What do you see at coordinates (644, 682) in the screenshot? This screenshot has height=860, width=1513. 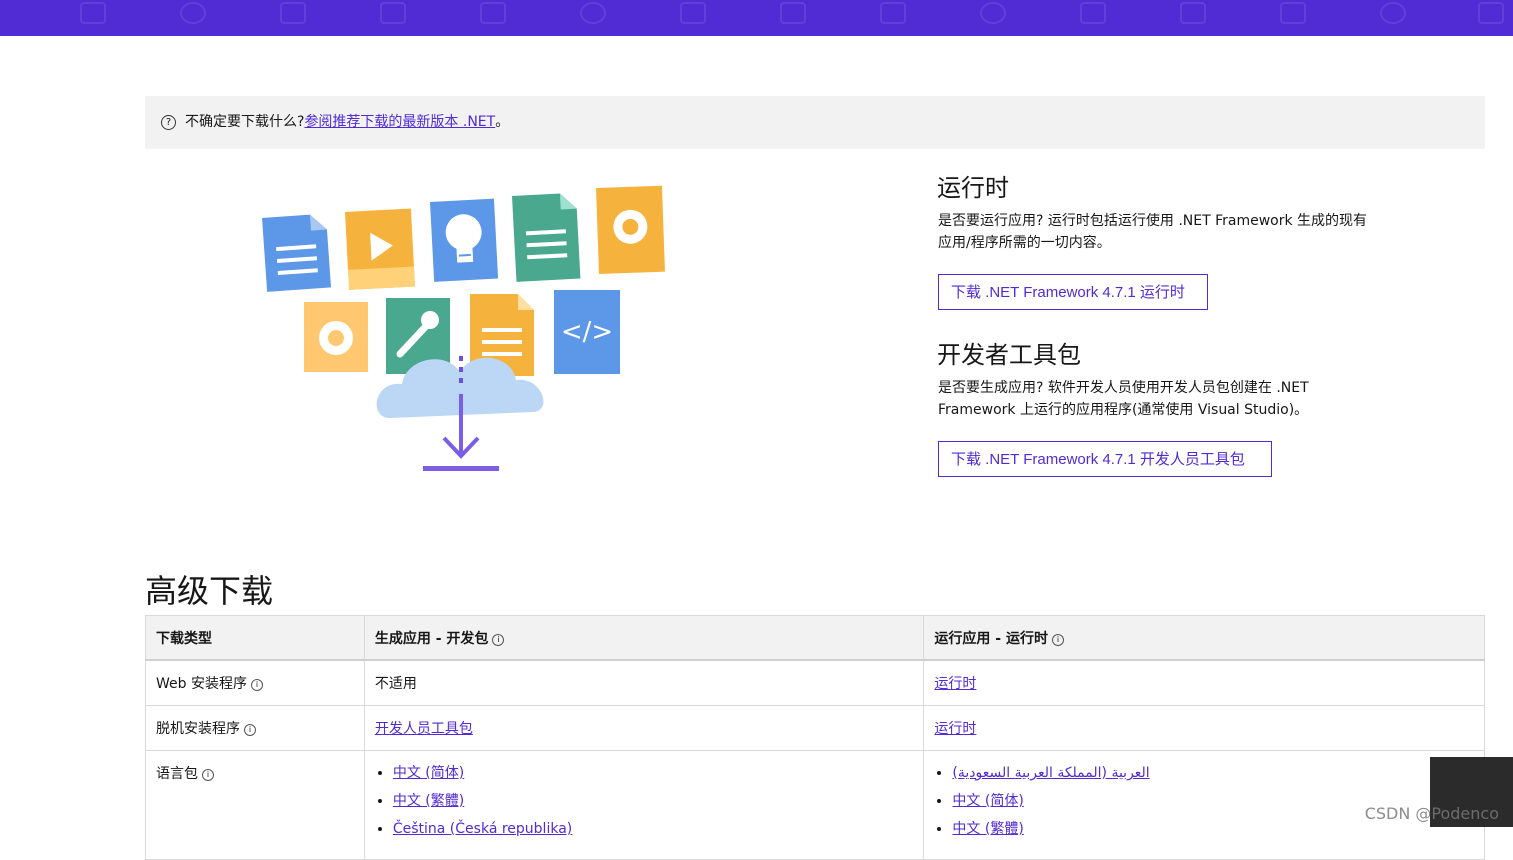 I see `table-cell: 不适用` at bounding box center [644, 682].